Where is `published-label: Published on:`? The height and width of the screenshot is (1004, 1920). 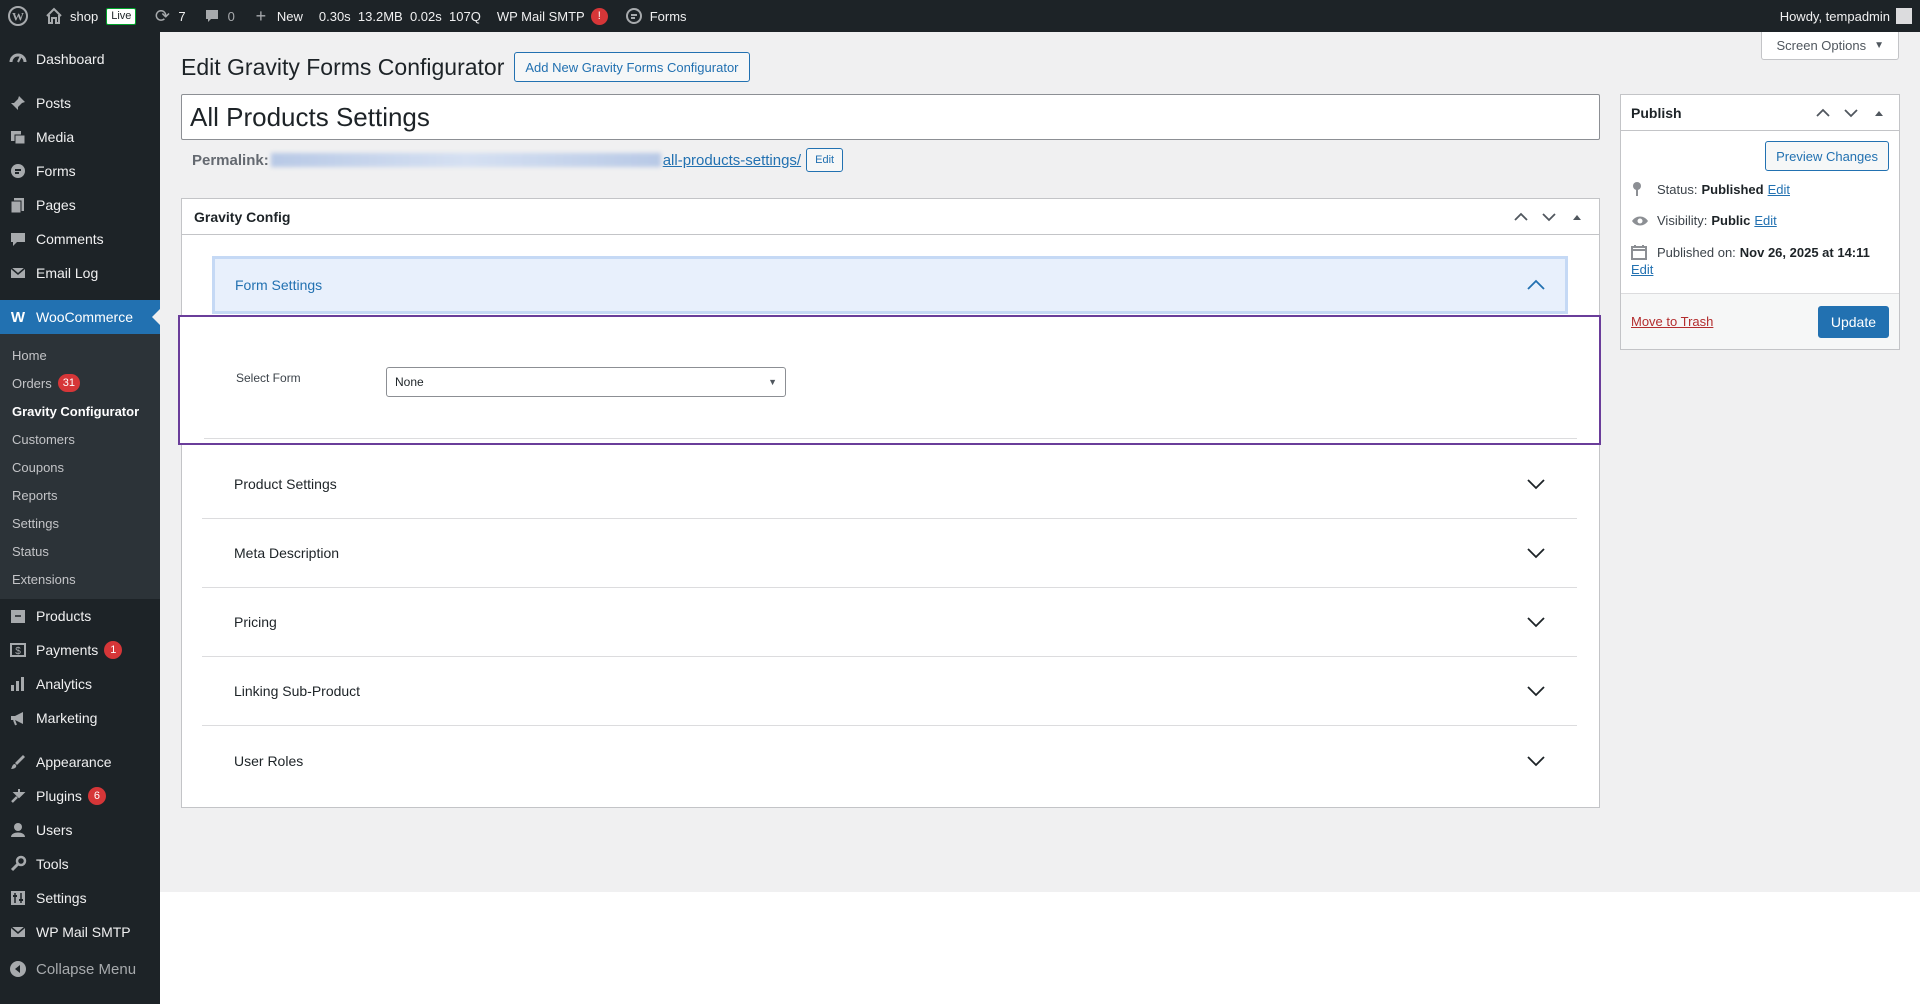 published-label: Published on: is located at coordinates (1696, 252).